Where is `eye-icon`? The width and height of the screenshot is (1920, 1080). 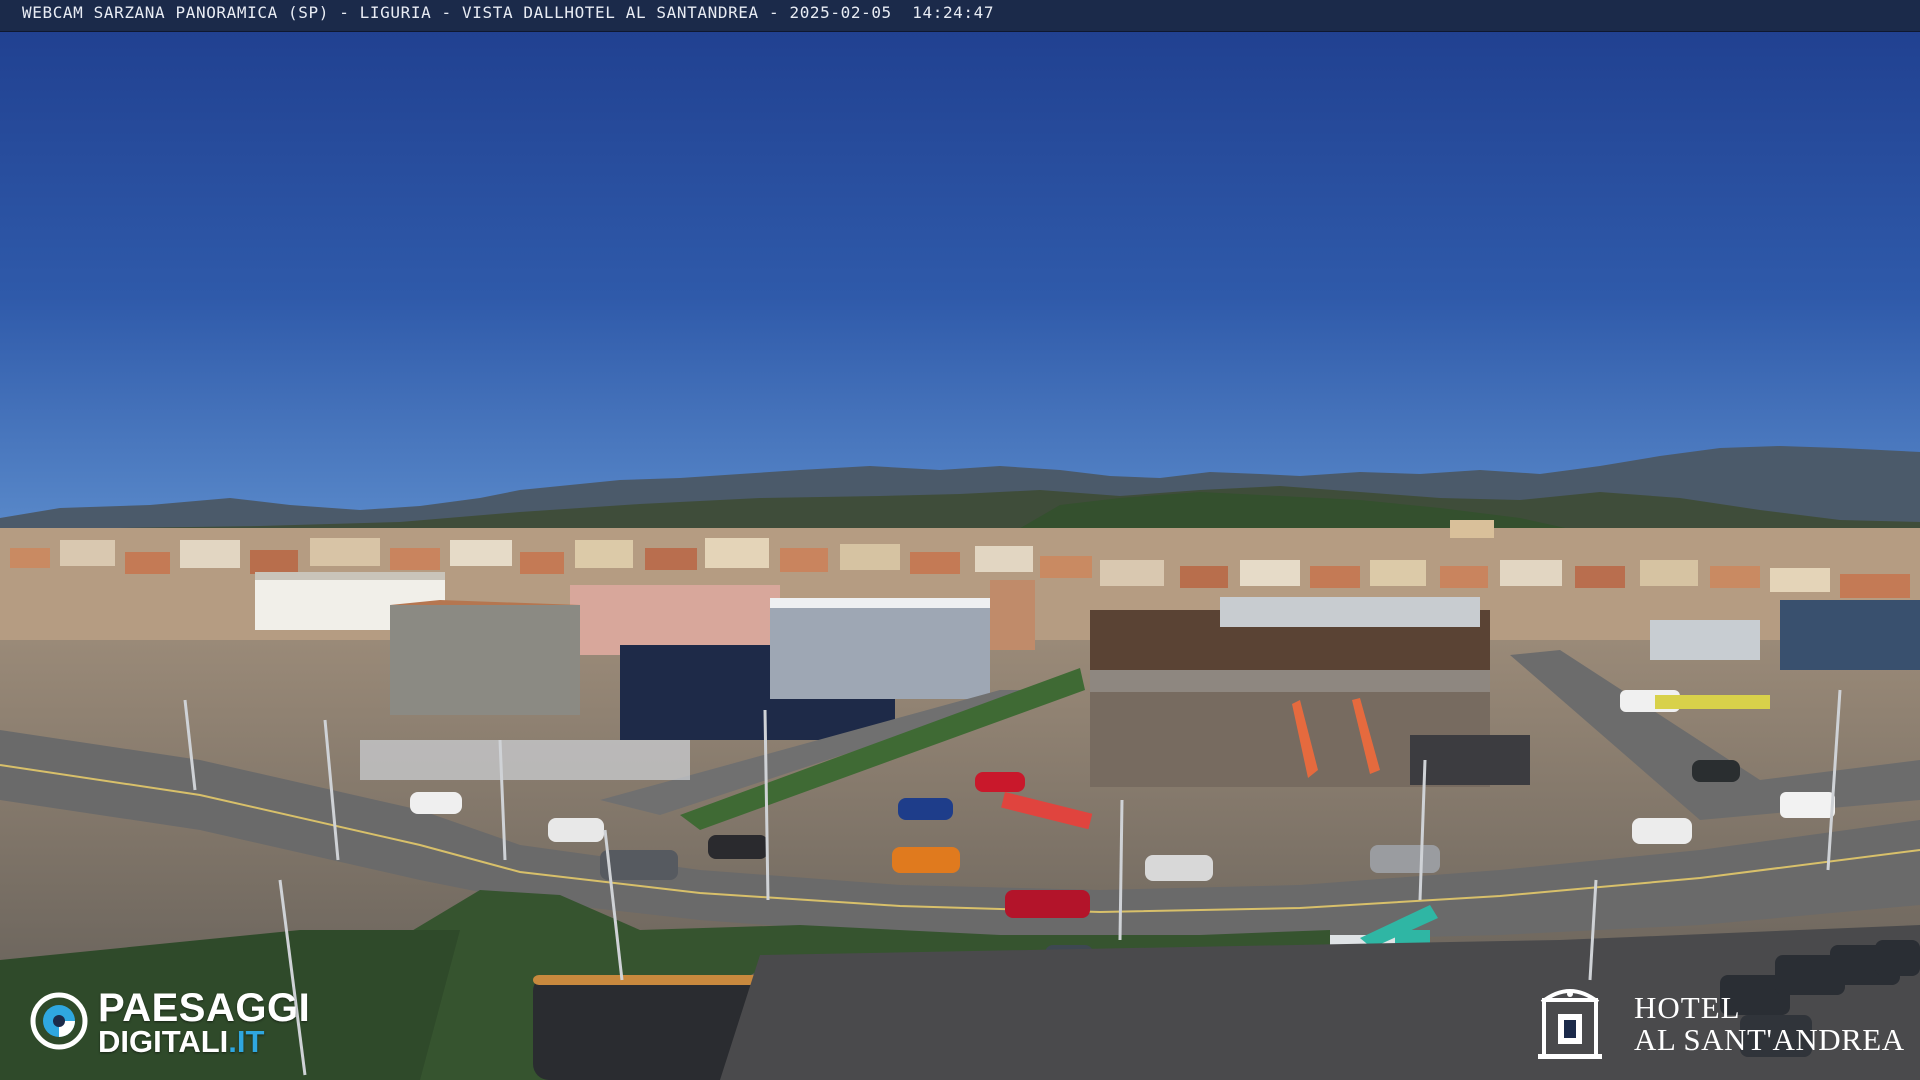
eye-icon is located at coordinates (59, 1021).